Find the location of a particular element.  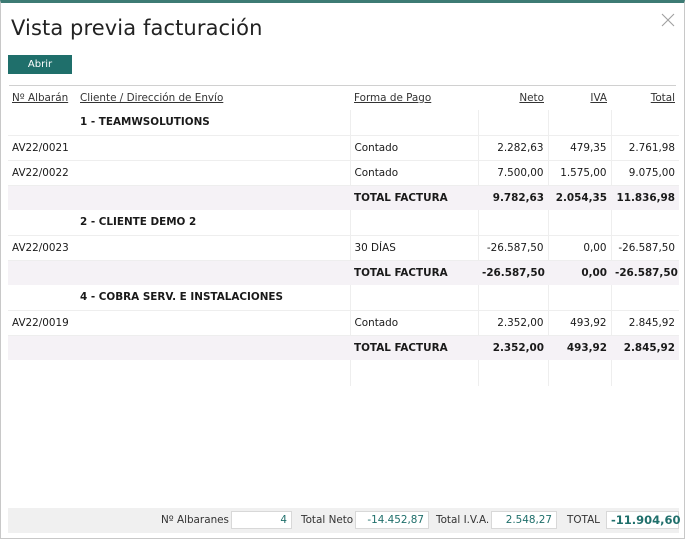

total-iva-field: 2.548,27 is located at coordinates (524, 520).